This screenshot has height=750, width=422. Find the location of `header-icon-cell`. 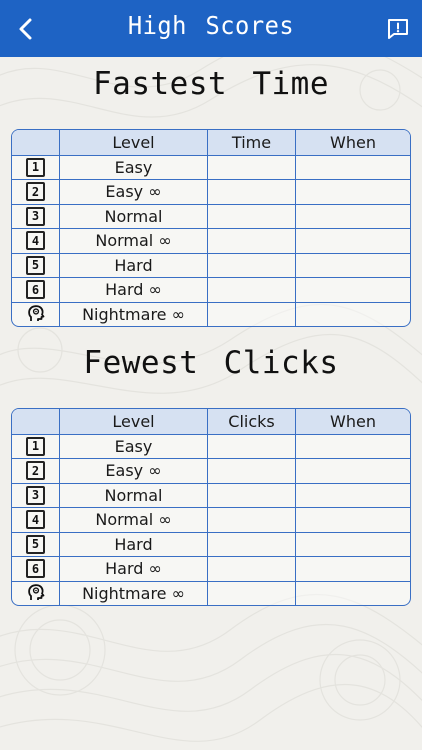

header-icon-cell is located at coordinates (35, 142).